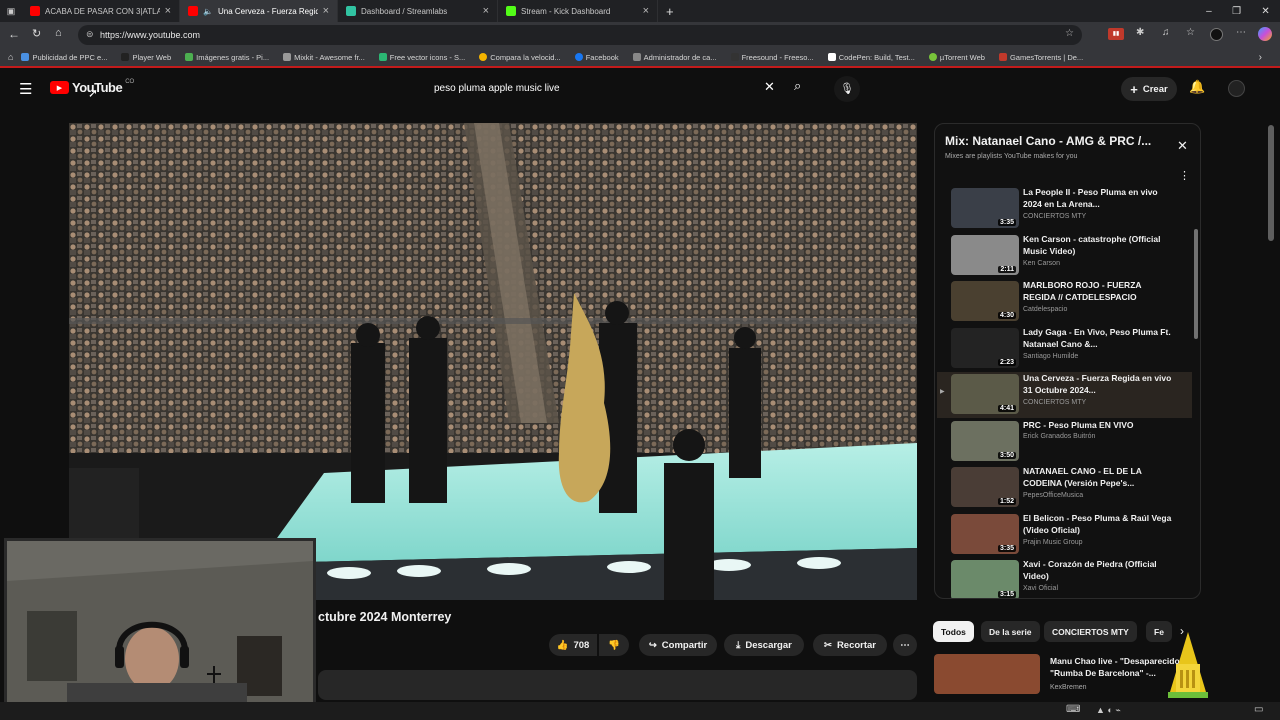 The height and width of the screenshot is (720, 1280). I want to click on favorites-folder-icon: ⌂, so click(10, 57).